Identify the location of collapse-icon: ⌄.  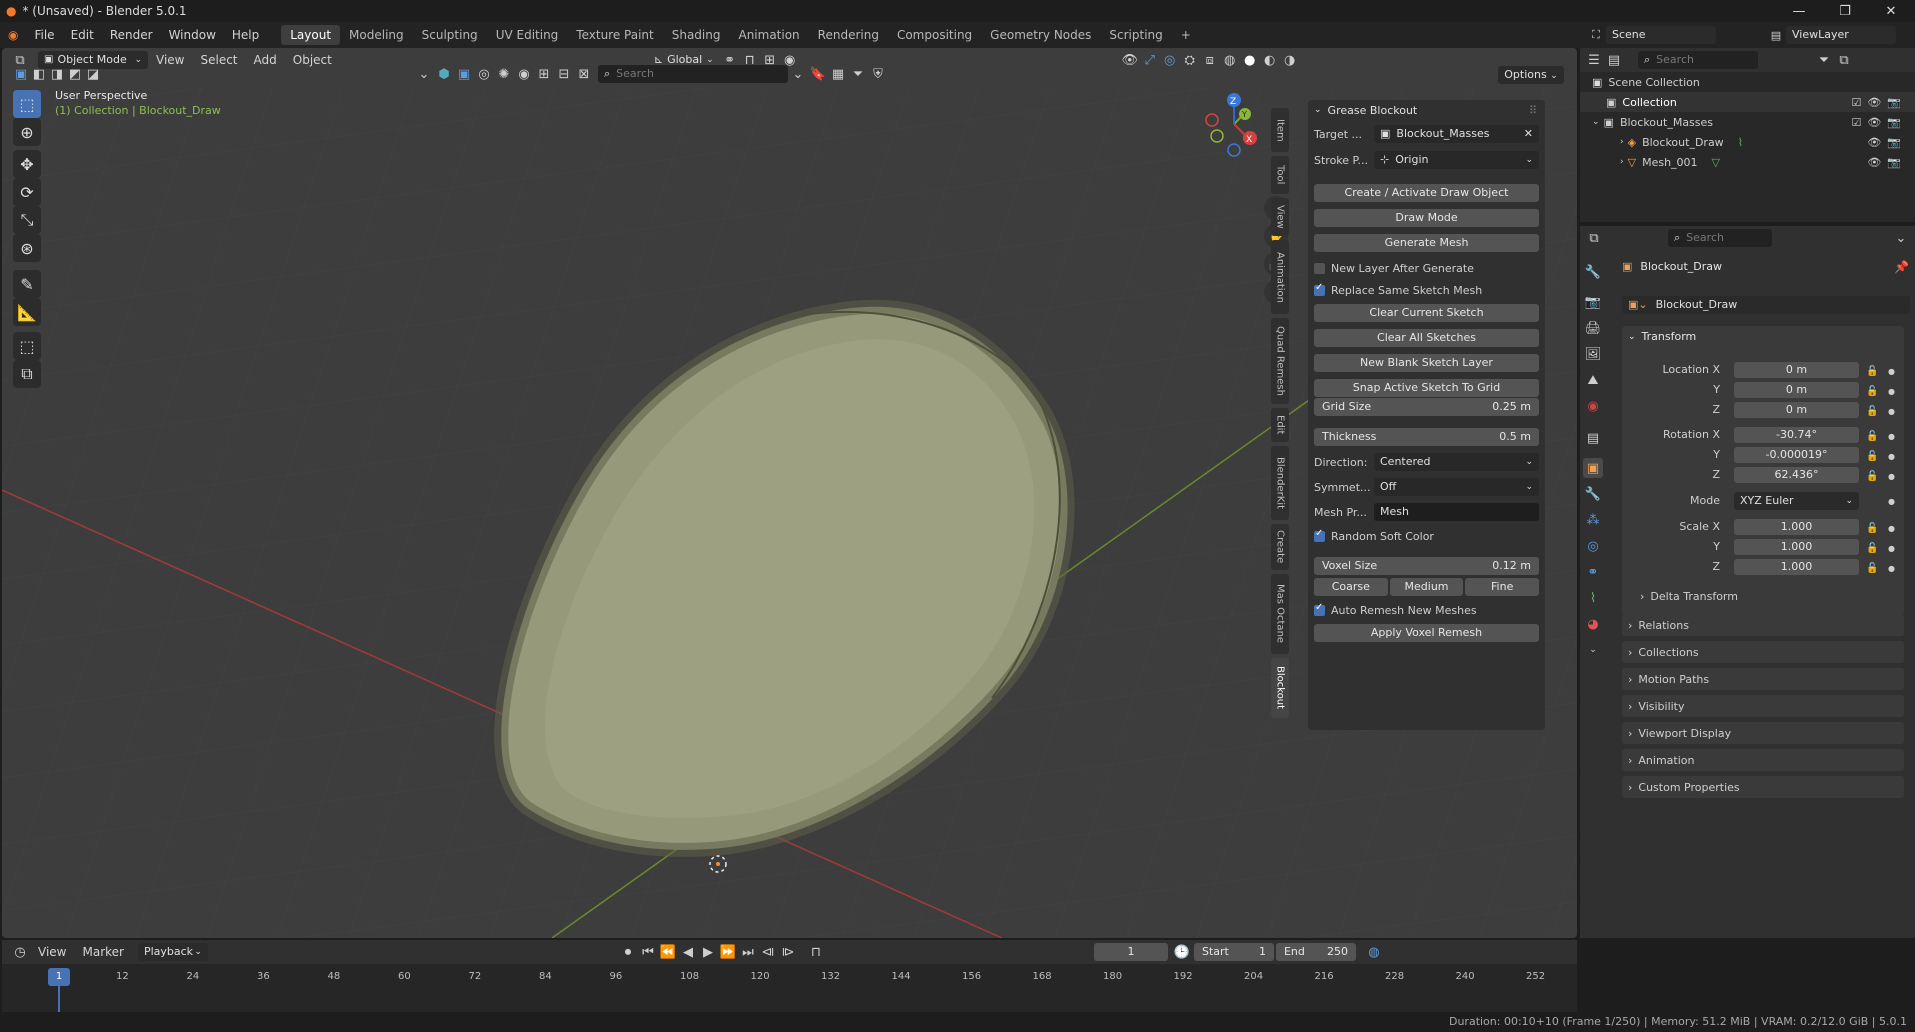
(798, 74).